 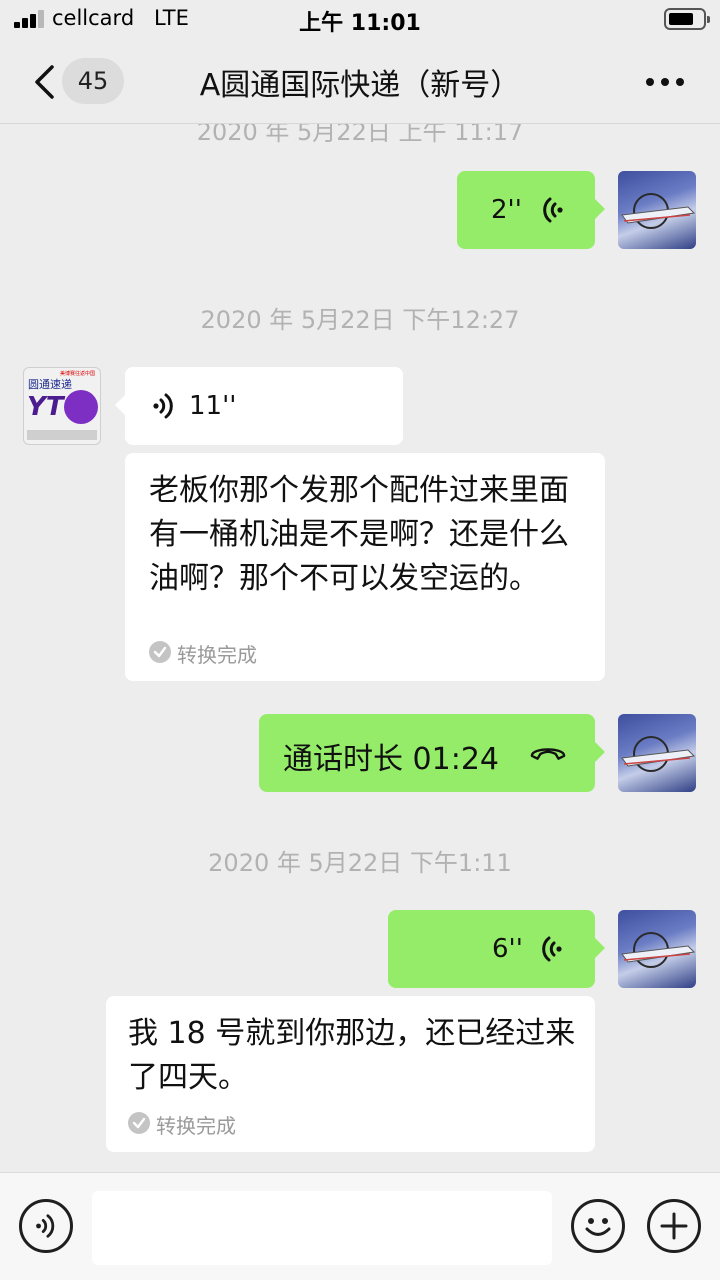 I want to click on transcript-text: 我 18 号就到你那边，还已经过来了四天。, so click(x=352, y=1055).